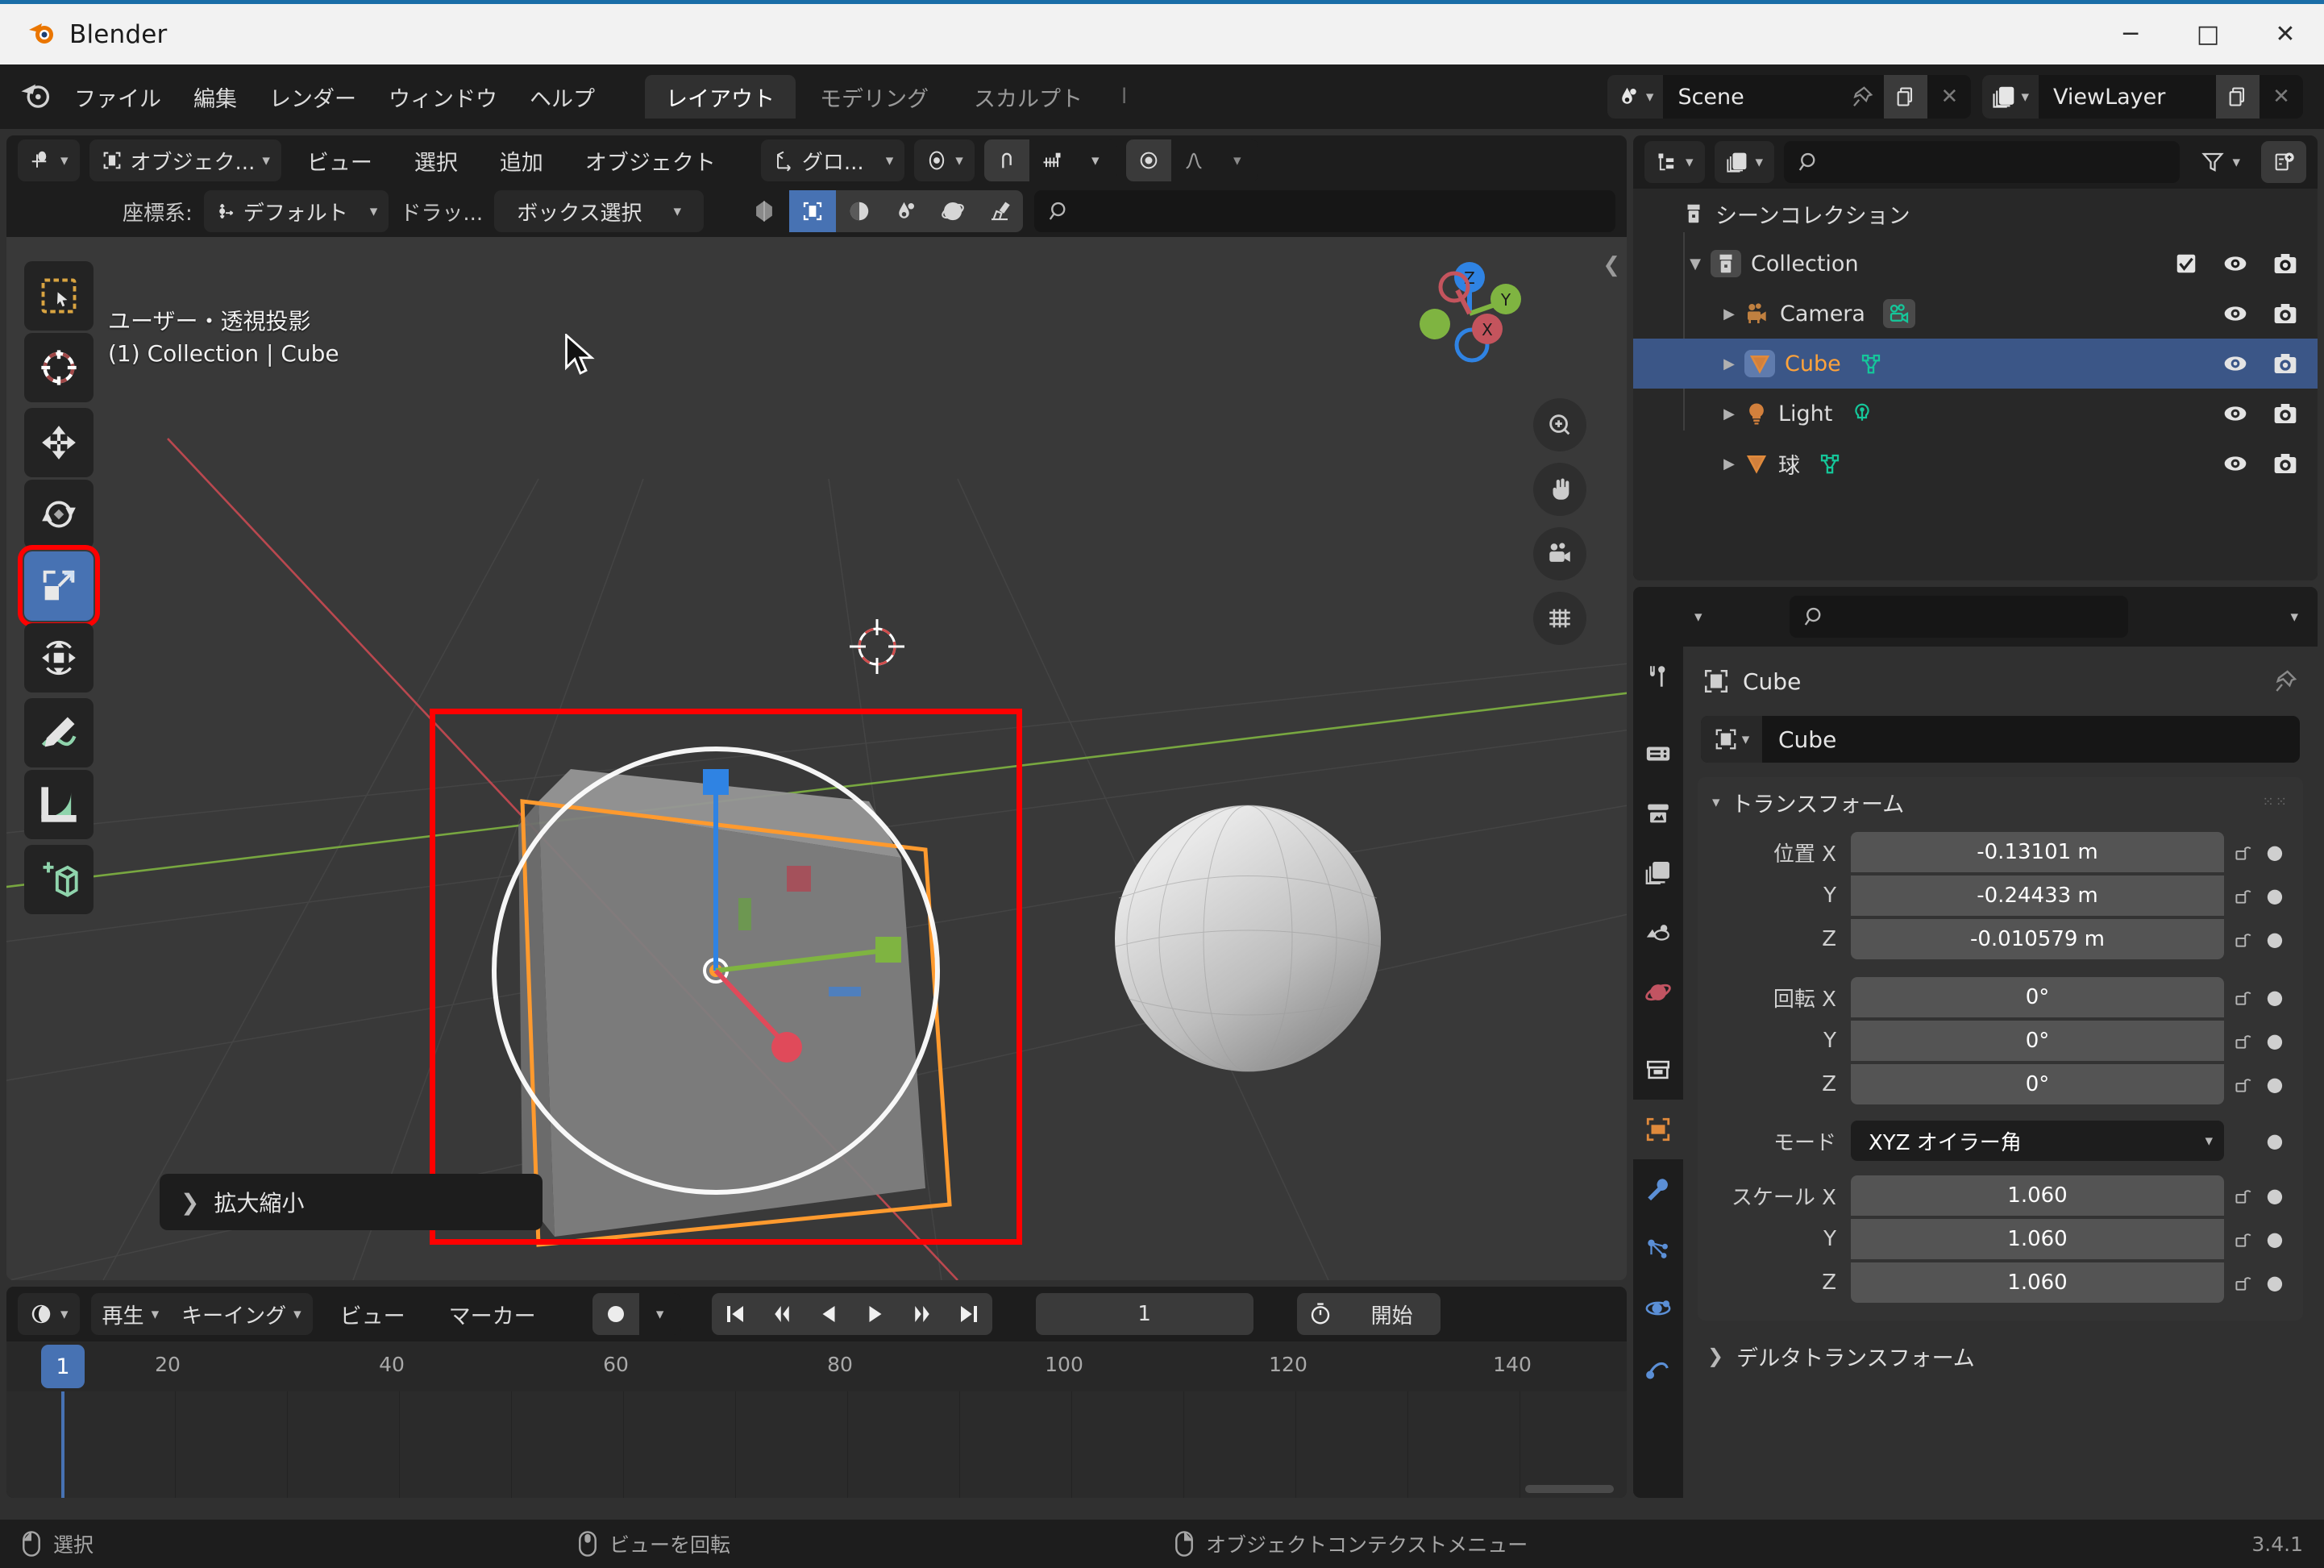 This screenshot has width=2324, height=1568. What do you see at coordinates (1658, 933) in the screenshot?
I see `tab-scene` at bounding box center [1658, 933].